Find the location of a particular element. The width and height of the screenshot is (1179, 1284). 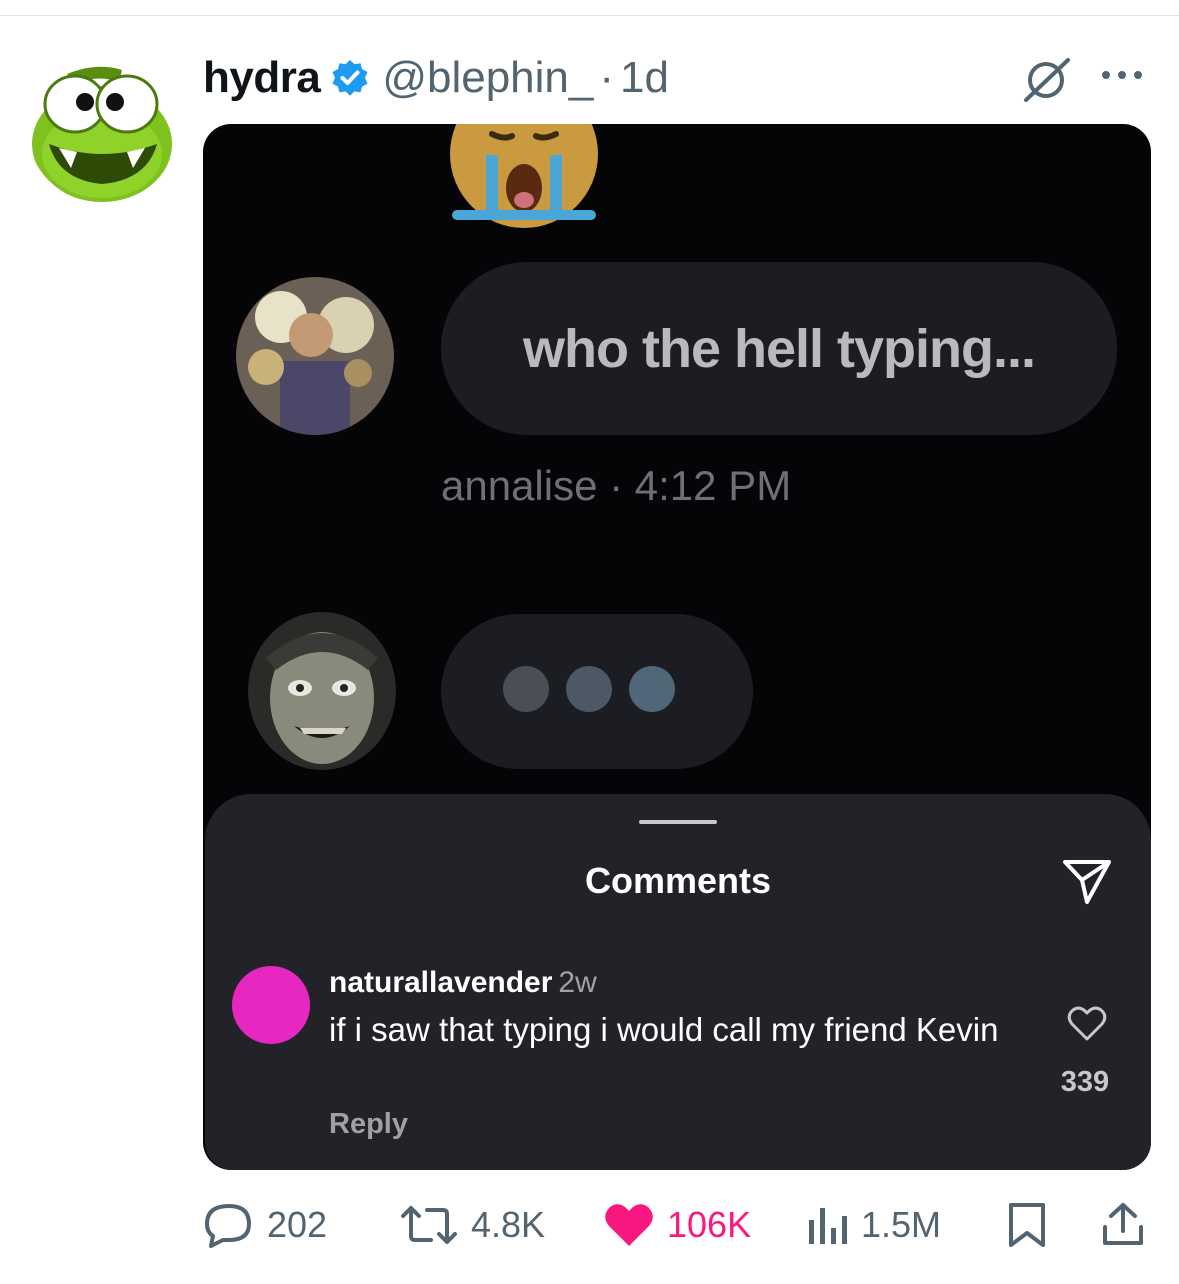

post-header: hydra @blephin_ · 1d is located at coordinates (436, 78).